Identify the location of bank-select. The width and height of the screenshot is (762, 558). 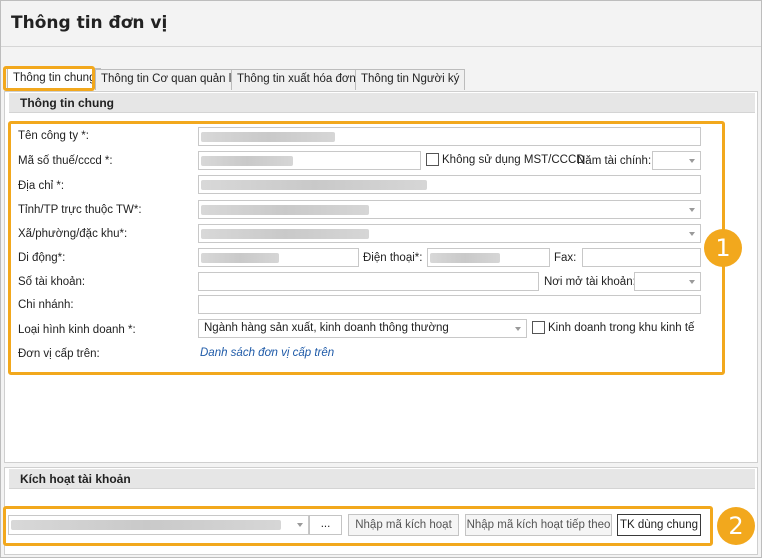
(667, 281).